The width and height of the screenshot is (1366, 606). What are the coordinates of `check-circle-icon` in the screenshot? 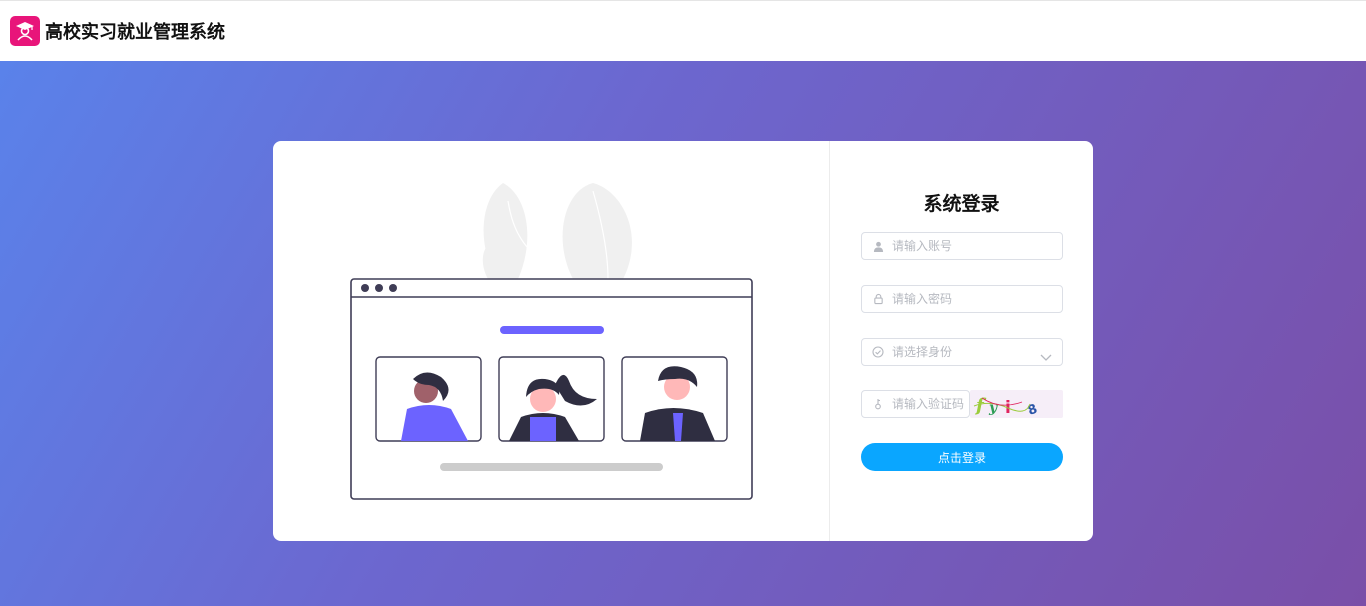 It's located at (878, 352).